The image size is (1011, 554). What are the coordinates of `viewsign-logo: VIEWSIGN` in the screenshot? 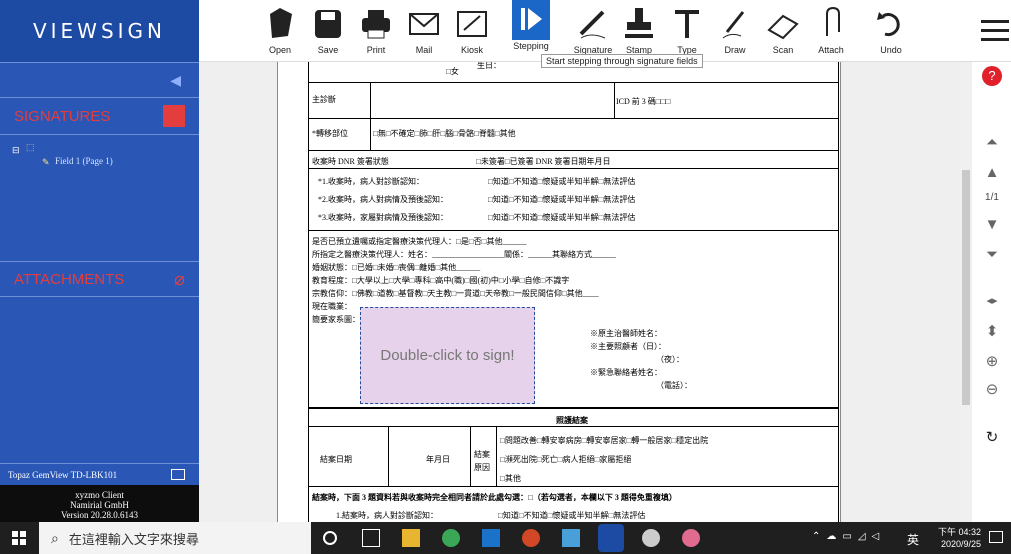 It's located at (99, 31).